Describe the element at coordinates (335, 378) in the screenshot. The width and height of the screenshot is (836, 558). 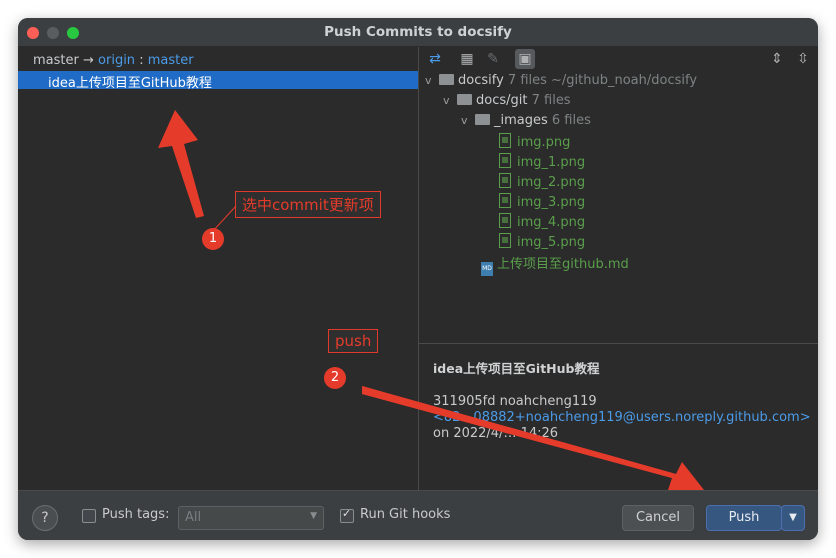
I see `annotation-number-2: 2` at that location.